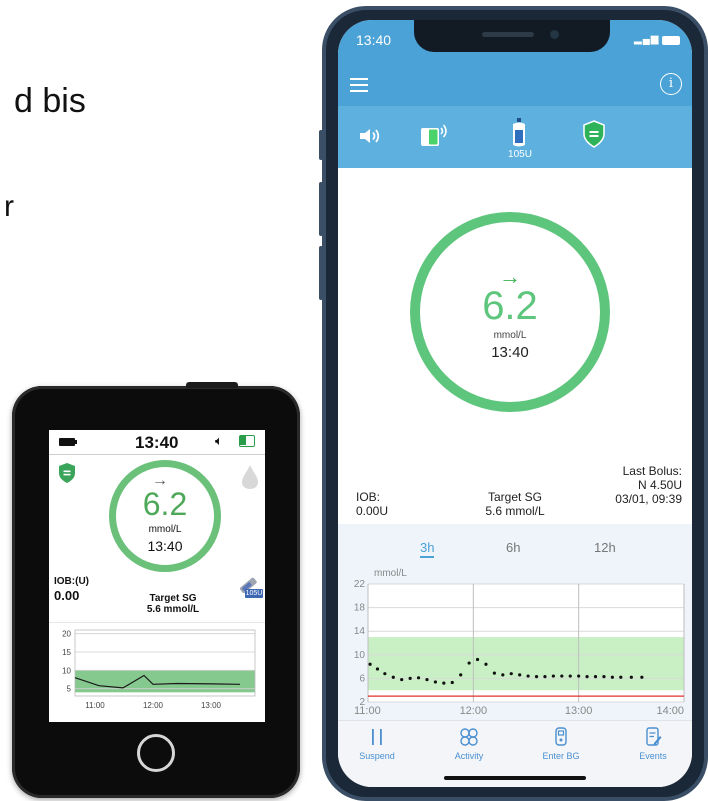  I want to click on x-tick-label: 11:00, so click(95, 705).